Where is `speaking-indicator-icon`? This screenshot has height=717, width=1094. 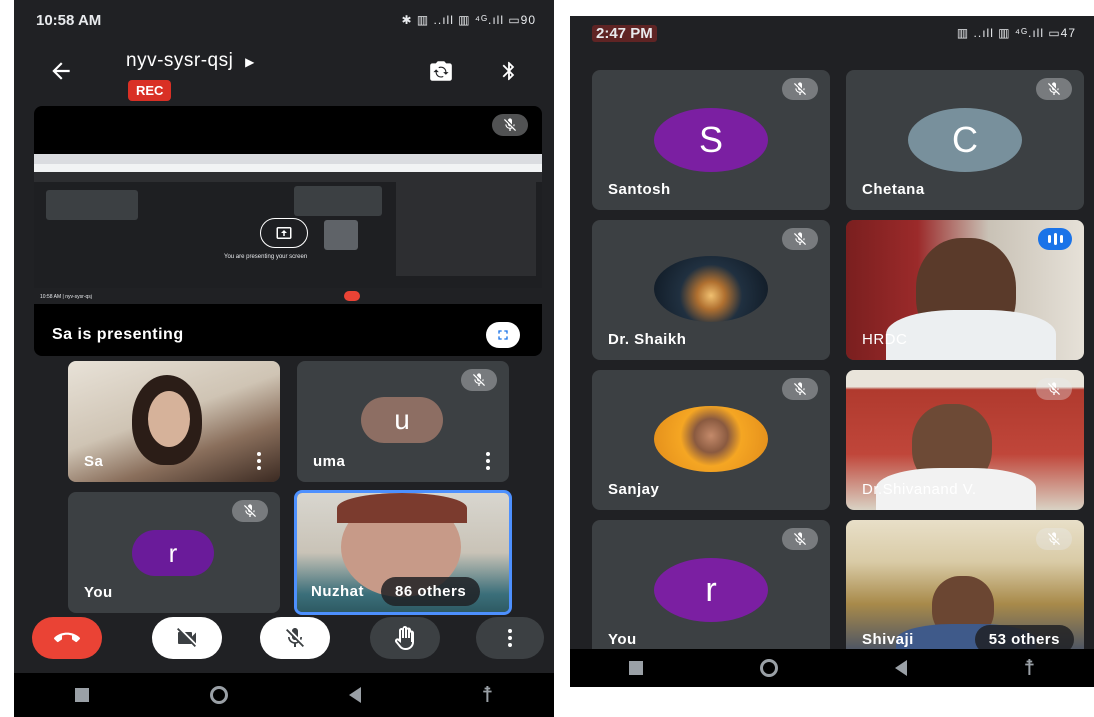 speaking-indicator-icon is located at coordinates (1055, 239).